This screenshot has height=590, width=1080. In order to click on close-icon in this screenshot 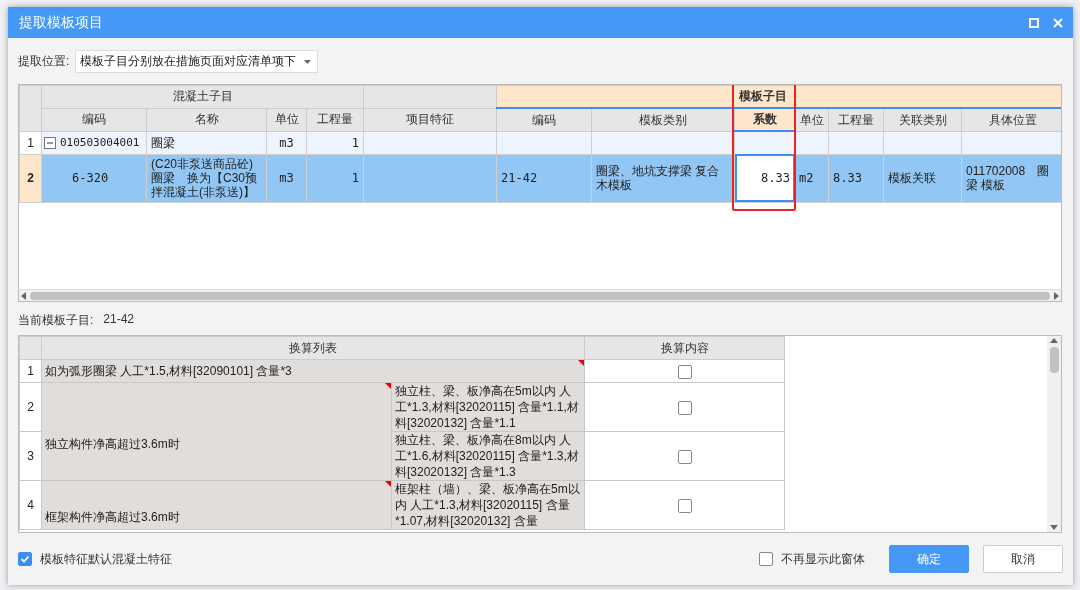, I will do `click(1058, 22)`.